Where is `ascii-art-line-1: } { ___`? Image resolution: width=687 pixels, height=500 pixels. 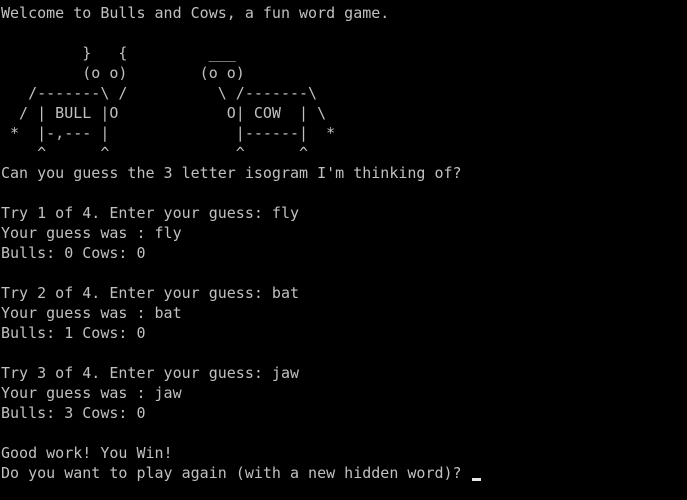 ascii-art-line-1: } { ___ is located at coordinates (118, 53).